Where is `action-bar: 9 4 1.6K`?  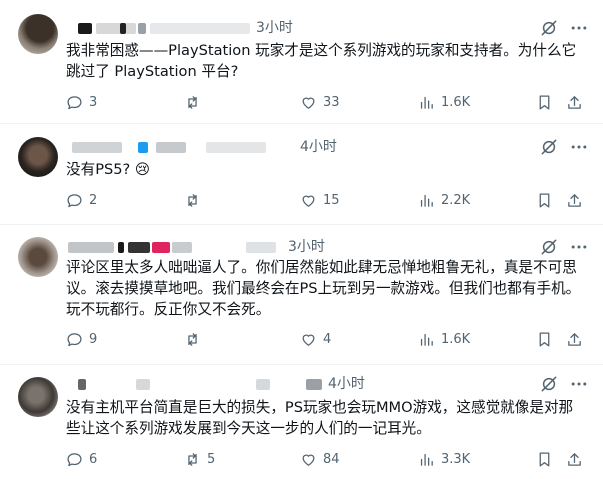 action-bar: 9 4 1.6K is located at coordinates (327, 339).